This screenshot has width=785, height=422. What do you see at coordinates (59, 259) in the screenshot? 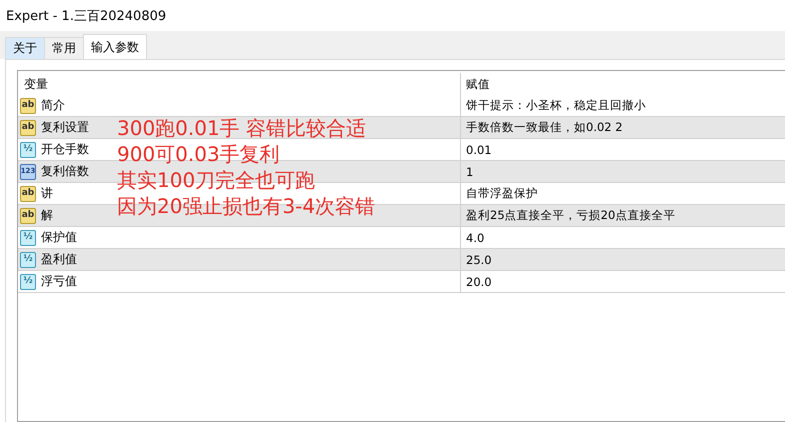
I see `parameter-name: 盈利值` at bounding box center [59, 259].